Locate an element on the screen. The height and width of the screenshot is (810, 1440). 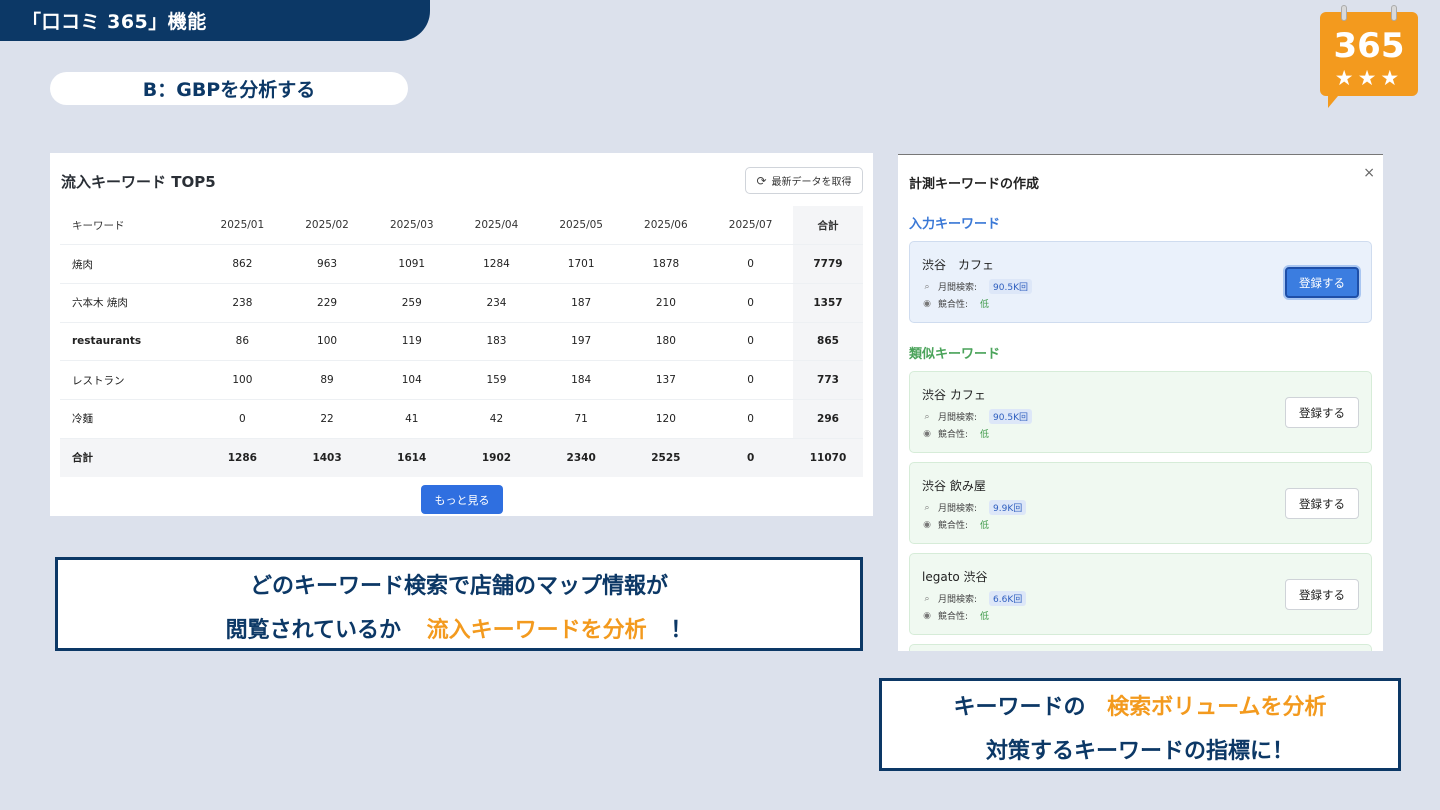
section-pill: B：GBPを分析する is located at coordinates (229, 88).